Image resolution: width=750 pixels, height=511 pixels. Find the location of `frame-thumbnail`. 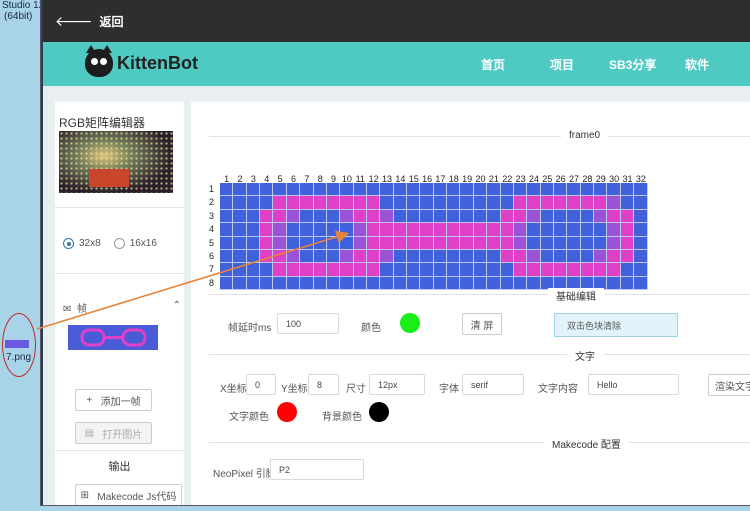

frame-thumbnail is located at coordinates (113, 337).